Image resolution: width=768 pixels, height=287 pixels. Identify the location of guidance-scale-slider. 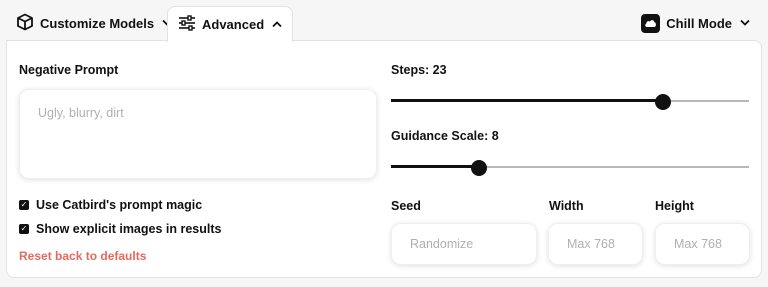
(570, 168).